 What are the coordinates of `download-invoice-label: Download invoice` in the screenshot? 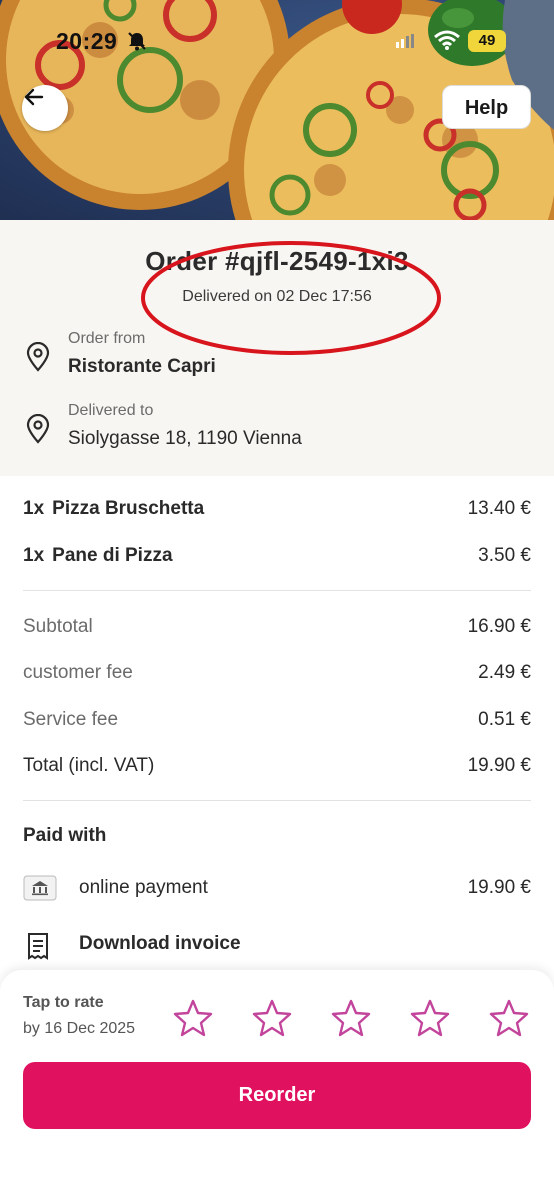 It's located at (160, 943).